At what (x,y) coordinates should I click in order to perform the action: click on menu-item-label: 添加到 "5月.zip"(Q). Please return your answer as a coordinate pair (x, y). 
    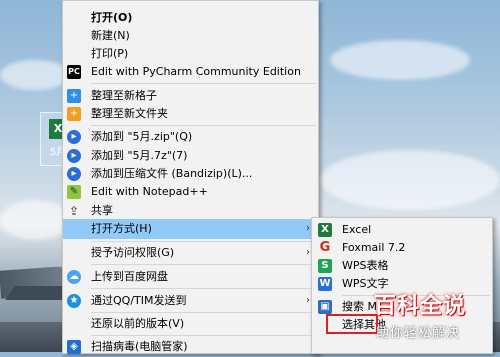
    Looking at the image, I should click on (142, 136).